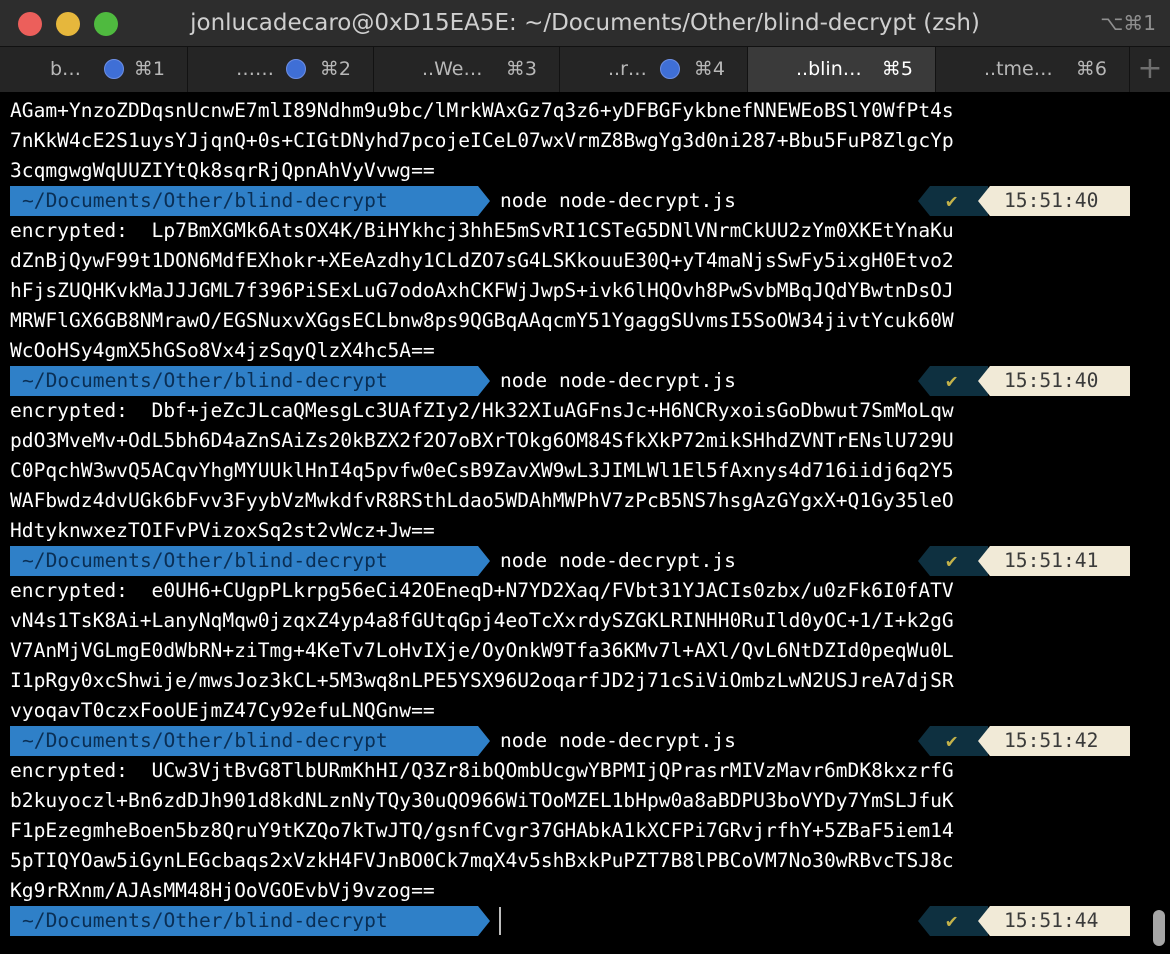 Image resolution: width=1170 pixels, height=954 pixels. What do you see at coordinates (1091, 69) in the screenshot?
I see `tab-shortcut: ⌘6` at bounding box center [1091, 69].